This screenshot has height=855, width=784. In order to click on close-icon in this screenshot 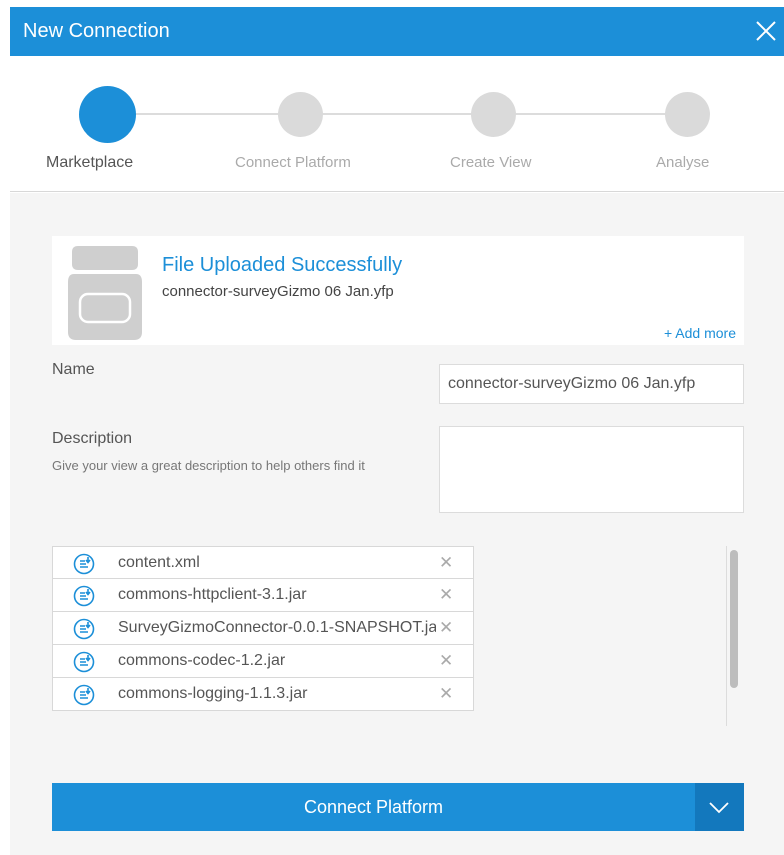, I will do `click(766, 31)`.